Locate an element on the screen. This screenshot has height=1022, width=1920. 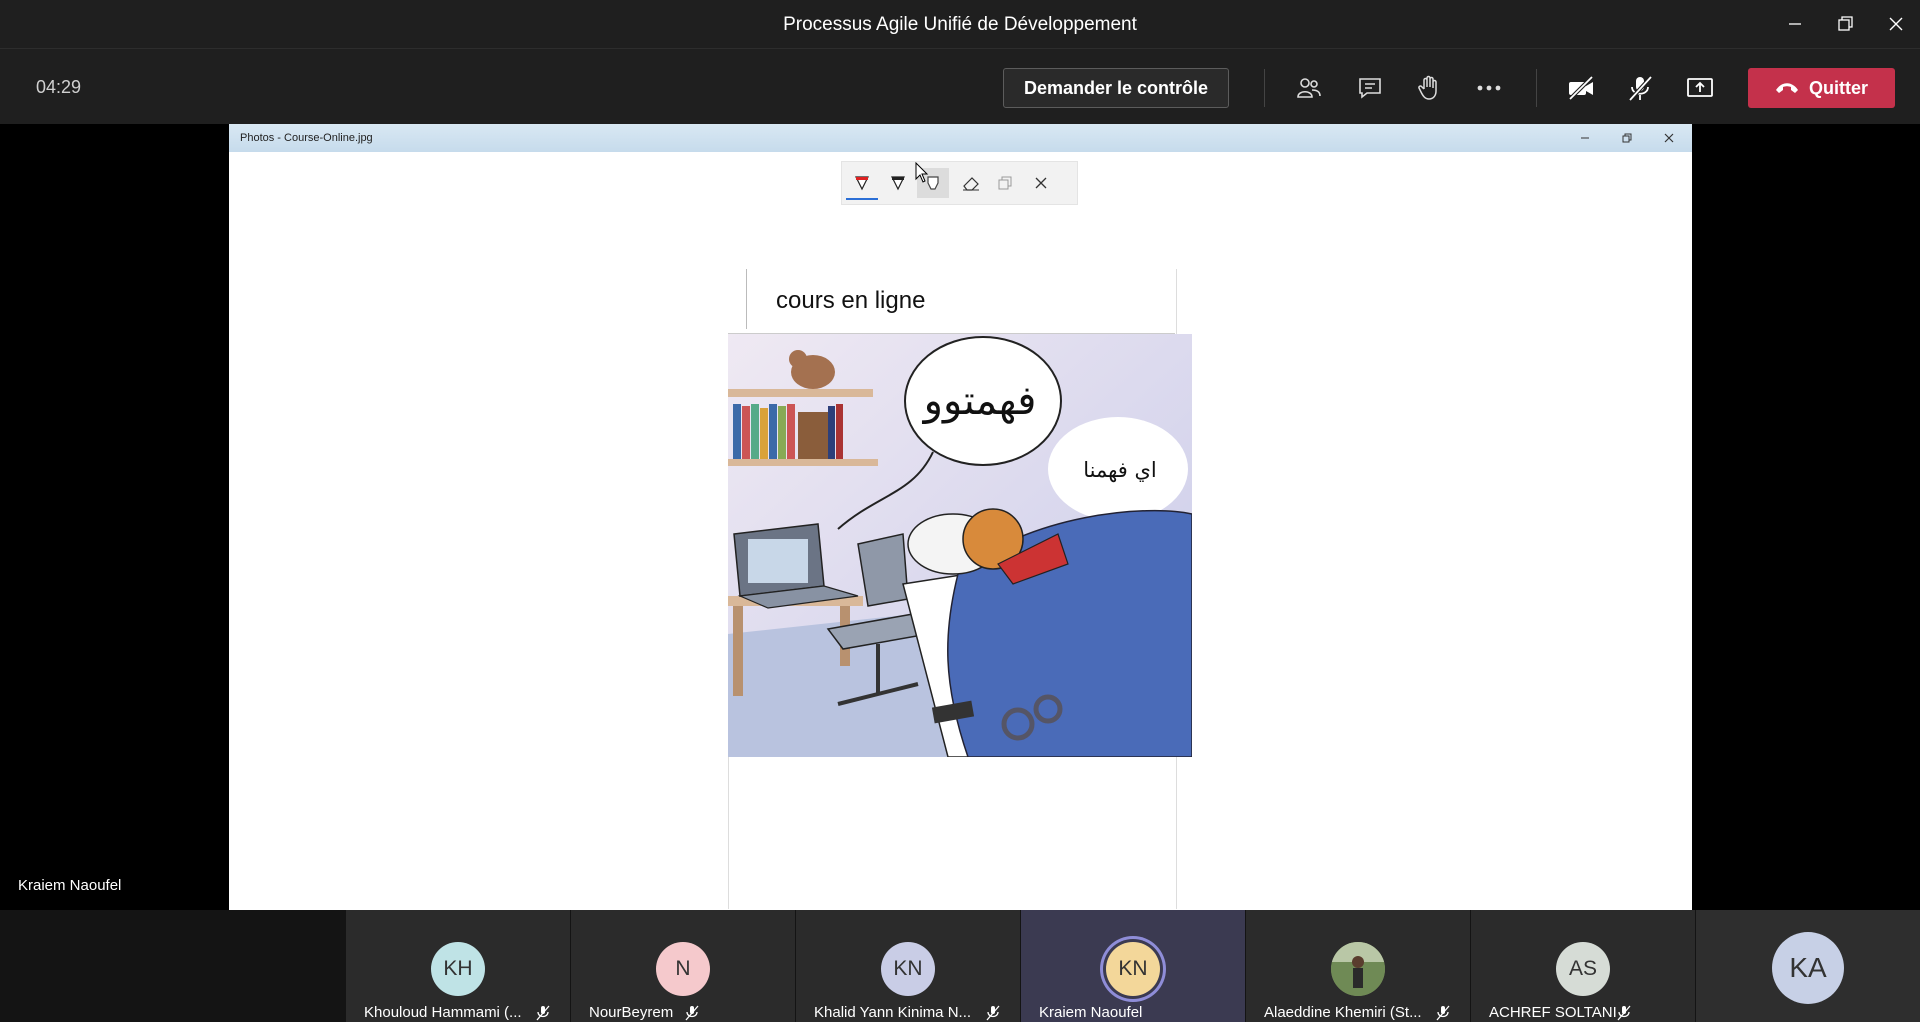
window-title: Processus Agile Unifié de Développement is located at coordinates (960, 24).